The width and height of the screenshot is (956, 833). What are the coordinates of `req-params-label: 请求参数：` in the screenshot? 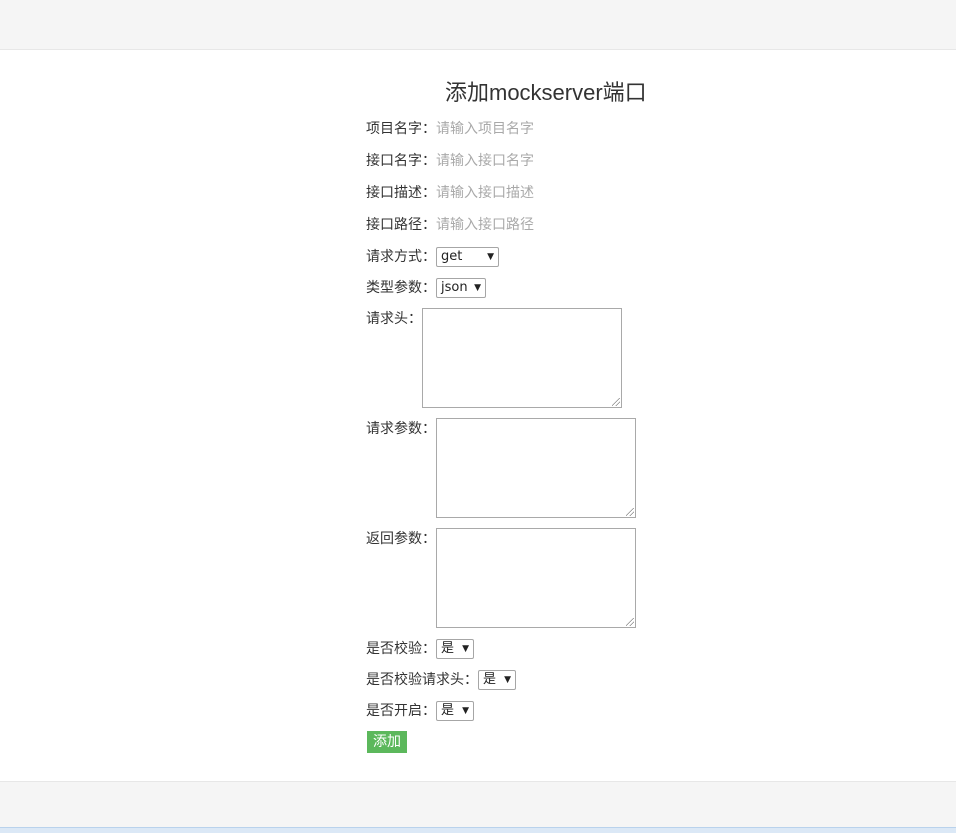 It's located at (401, 429).